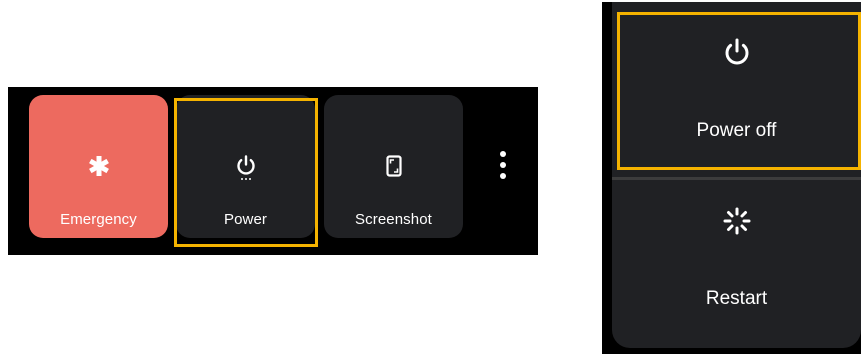  Describe the element at coordinates (739, 91) in the screenshot. I see `power-off-highlight` at that location.